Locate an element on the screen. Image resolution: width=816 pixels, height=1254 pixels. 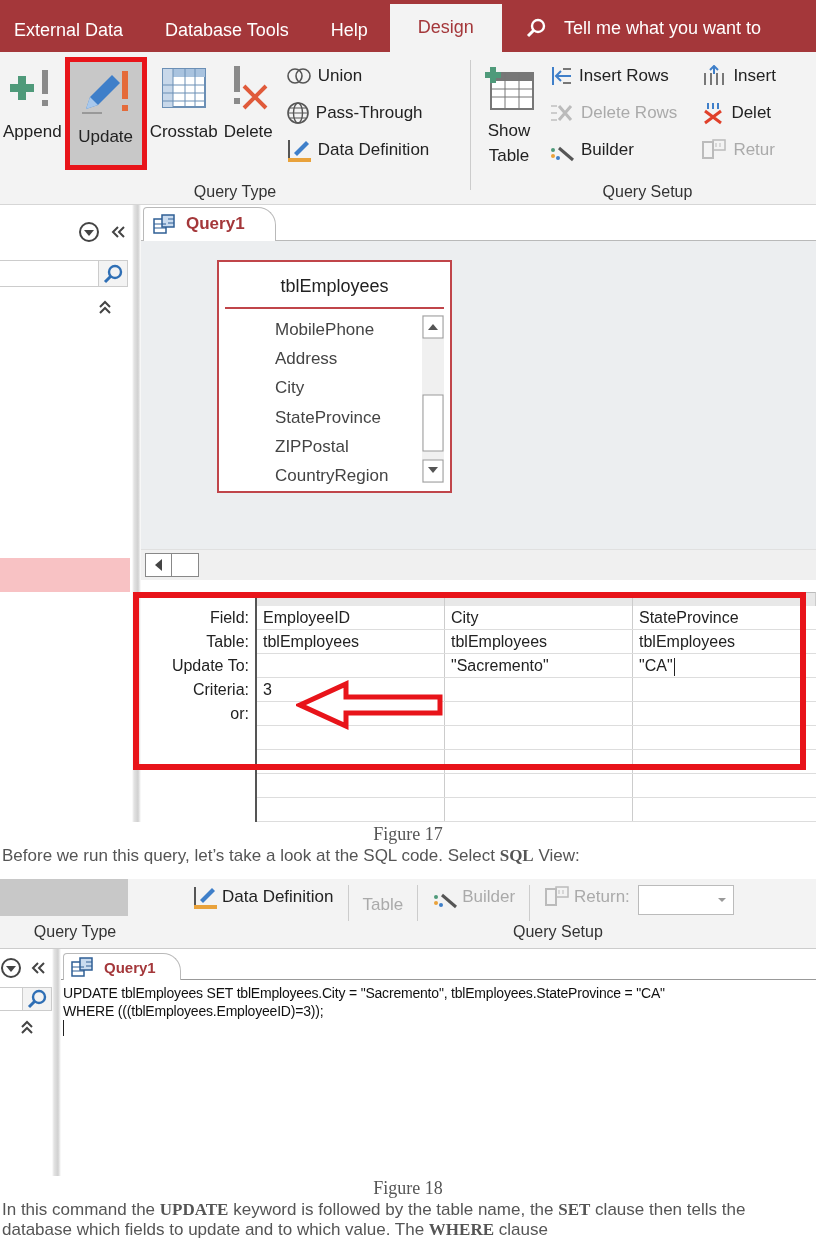
ribbon-tab: Database Tools is located at coordinates (227, 28).